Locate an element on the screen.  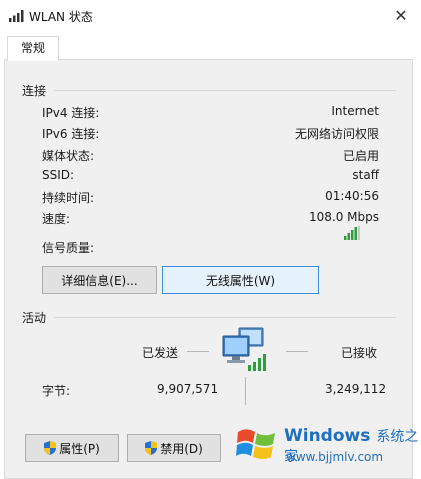
received-line is located at coordinates (297, 351).